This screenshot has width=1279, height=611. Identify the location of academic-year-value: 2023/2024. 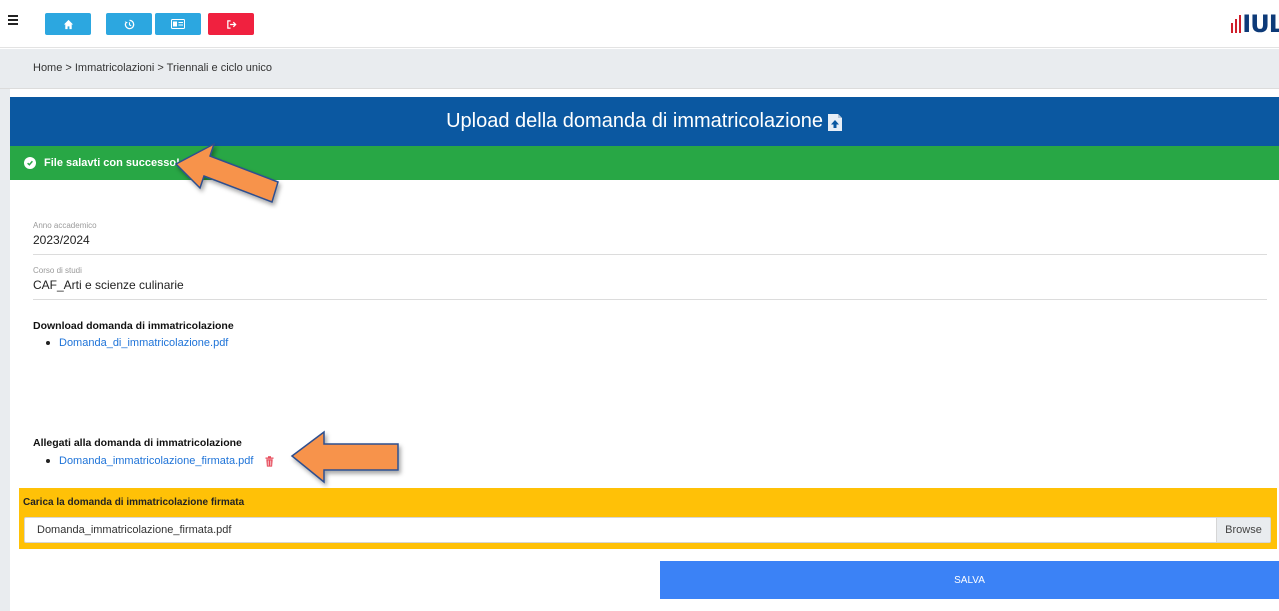
(61, 240).